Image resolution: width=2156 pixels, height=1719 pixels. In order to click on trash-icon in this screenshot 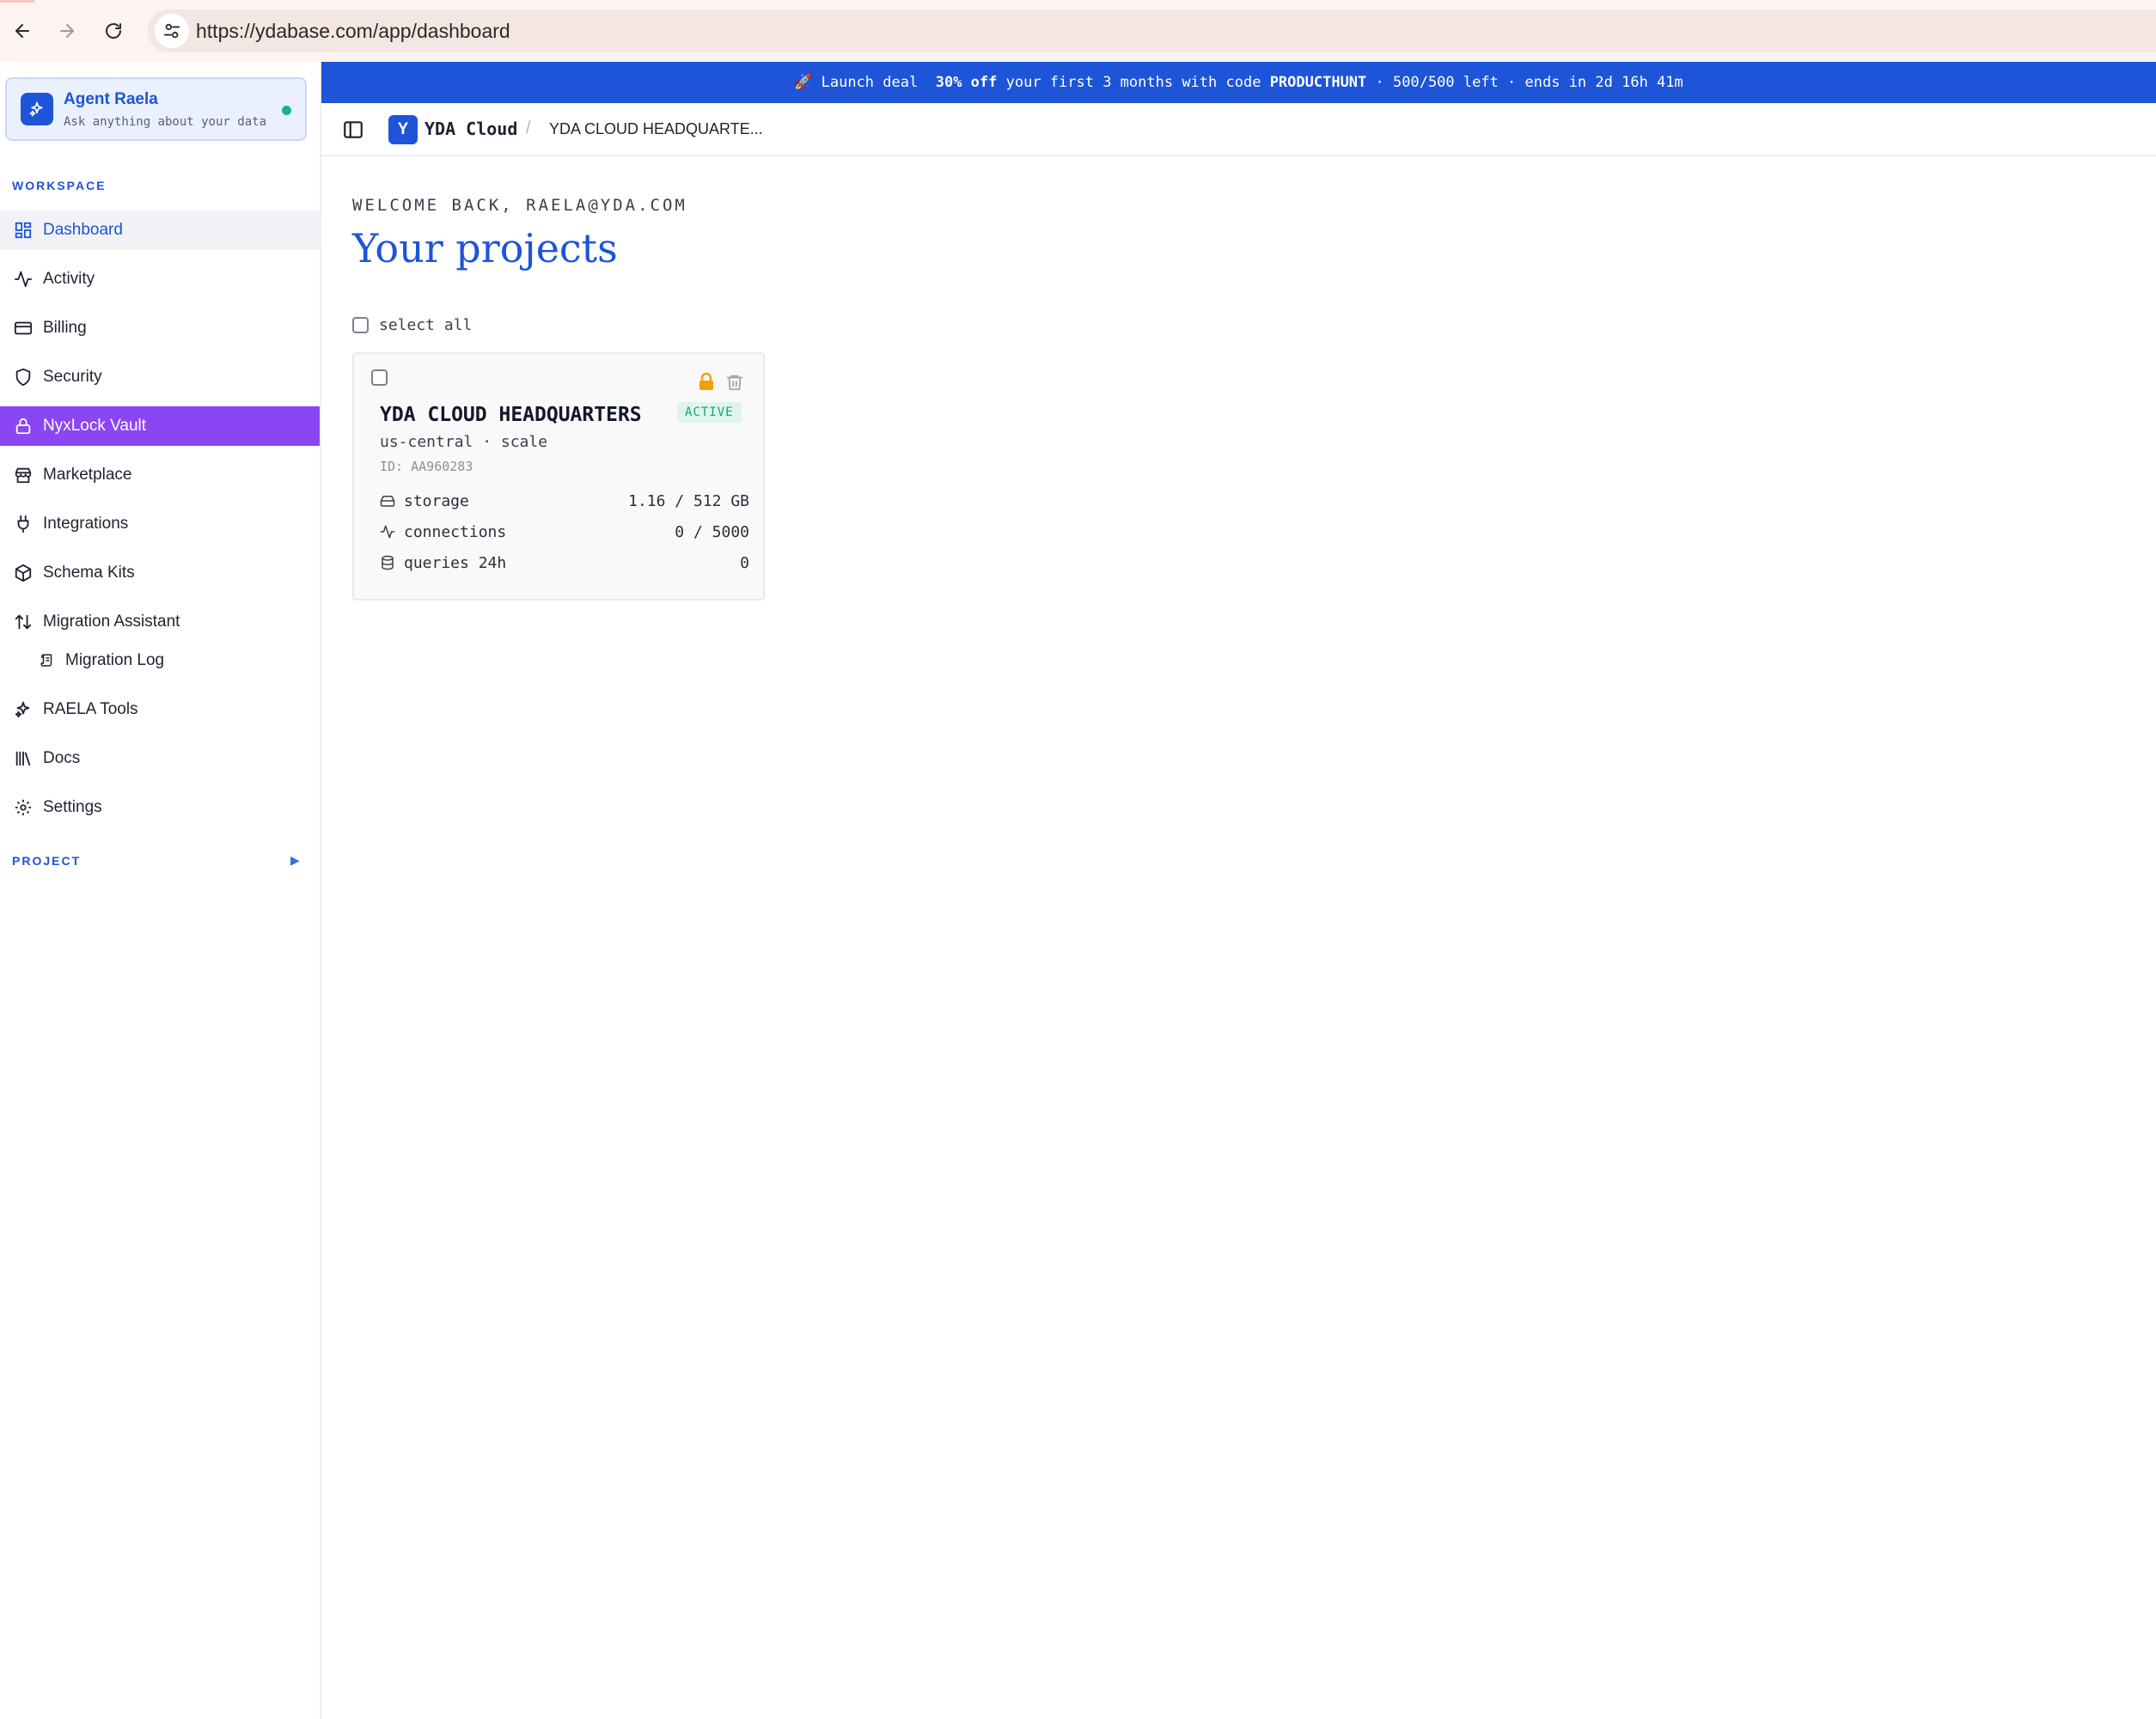, I will do `click(734, 382)`.